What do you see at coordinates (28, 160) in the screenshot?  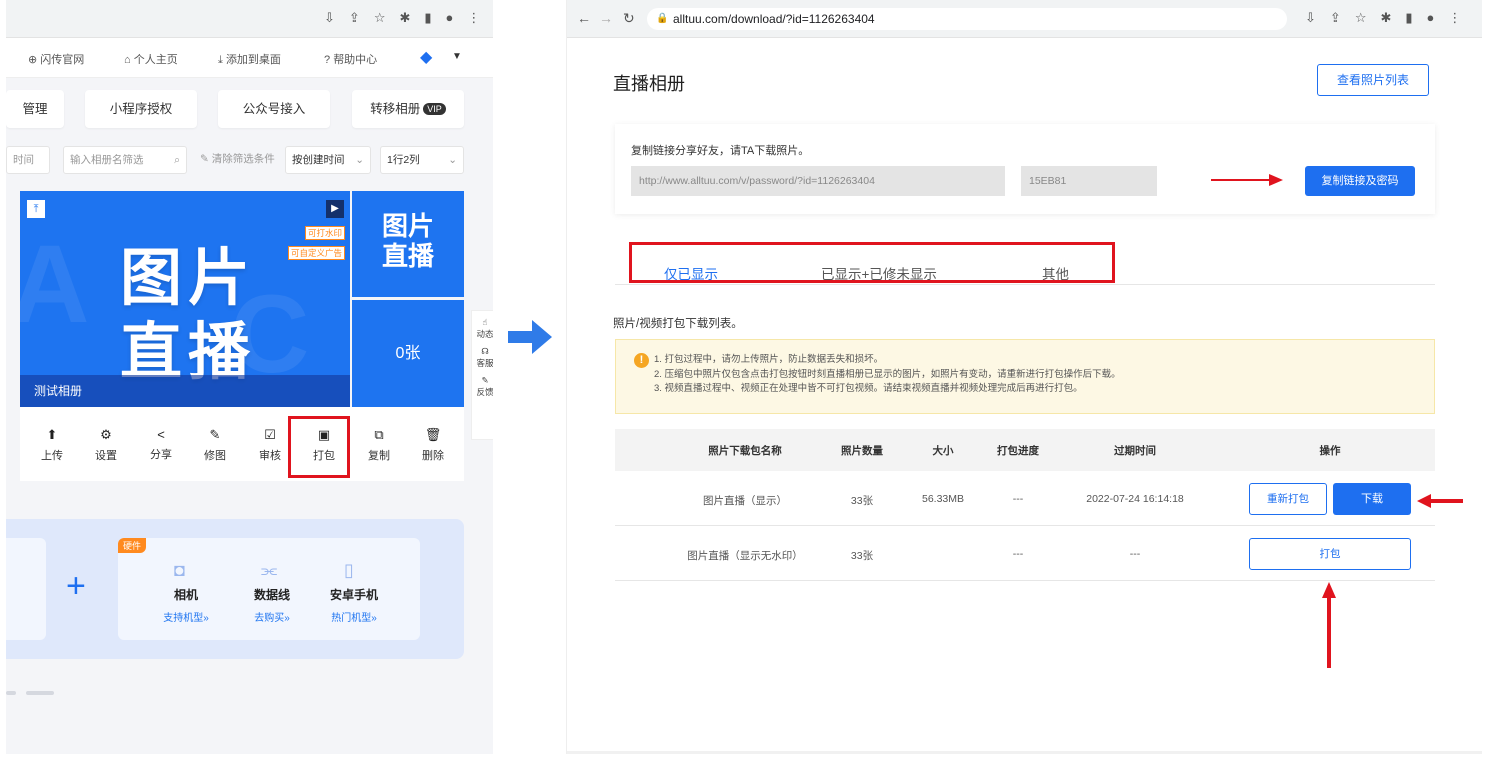 I see `time-filter: 时间` at bounding box center [28, 160].